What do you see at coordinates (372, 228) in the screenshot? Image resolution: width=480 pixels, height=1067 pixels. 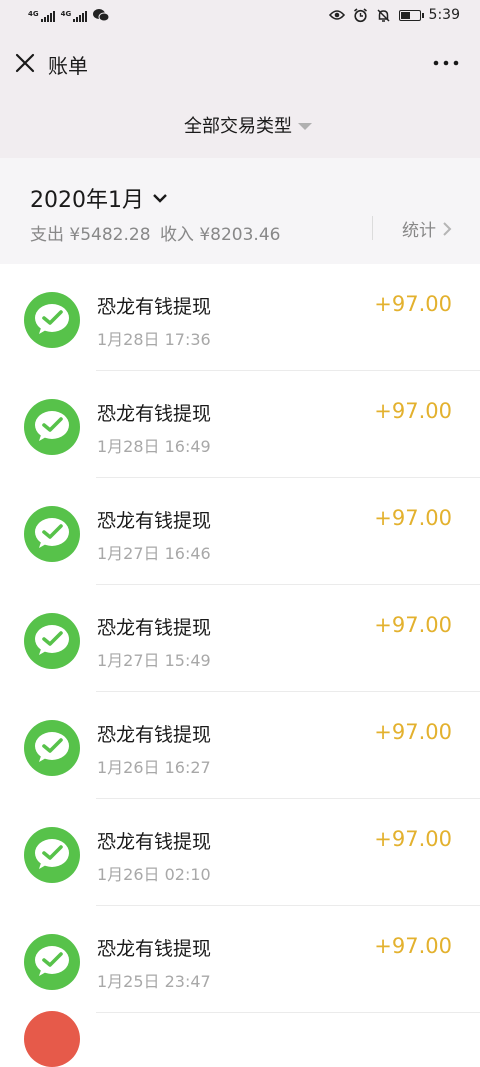 I see `divider` at bounding box center [372, 228].